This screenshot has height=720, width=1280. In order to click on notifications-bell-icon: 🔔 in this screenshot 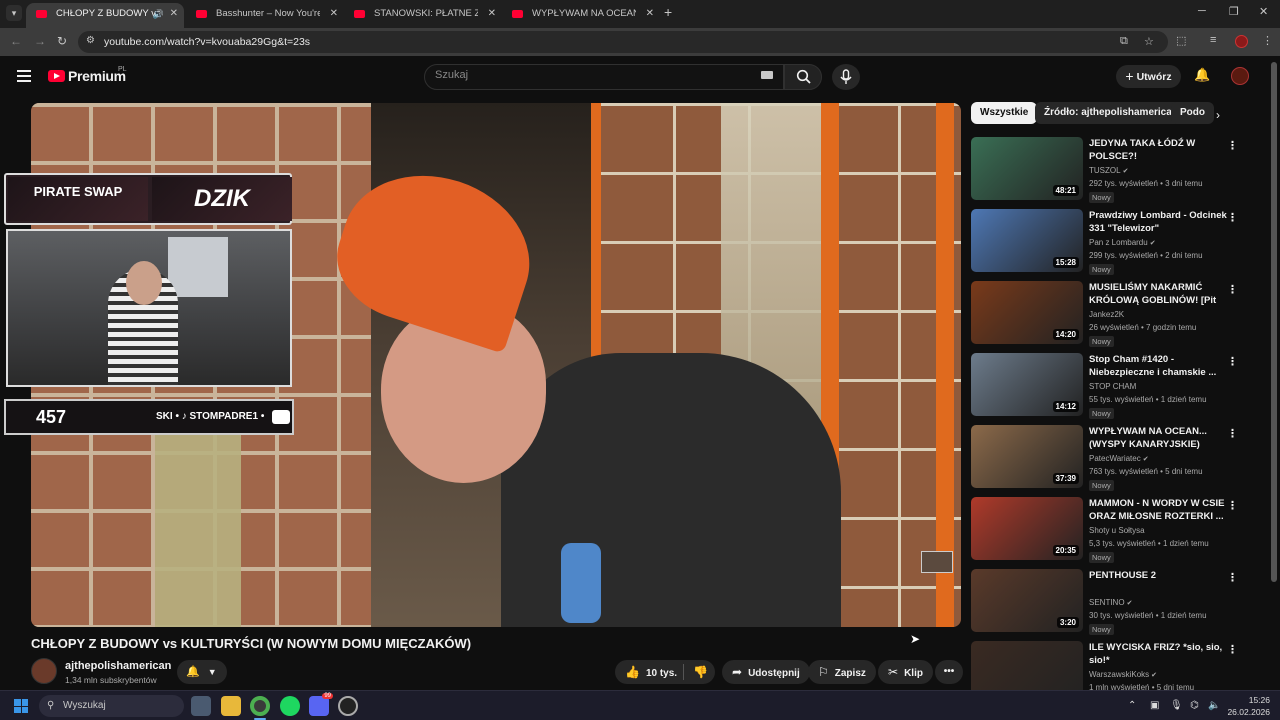, I will do `click(1202, 75)`.